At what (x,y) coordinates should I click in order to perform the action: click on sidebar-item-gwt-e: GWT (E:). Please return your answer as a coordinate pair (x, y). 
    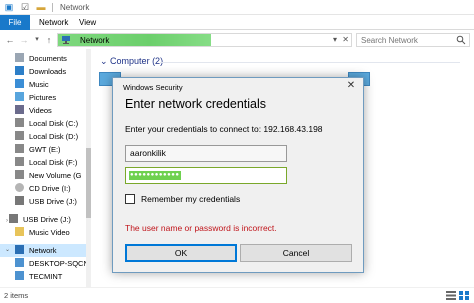
    Looking at the image, I should click on (38, 149).